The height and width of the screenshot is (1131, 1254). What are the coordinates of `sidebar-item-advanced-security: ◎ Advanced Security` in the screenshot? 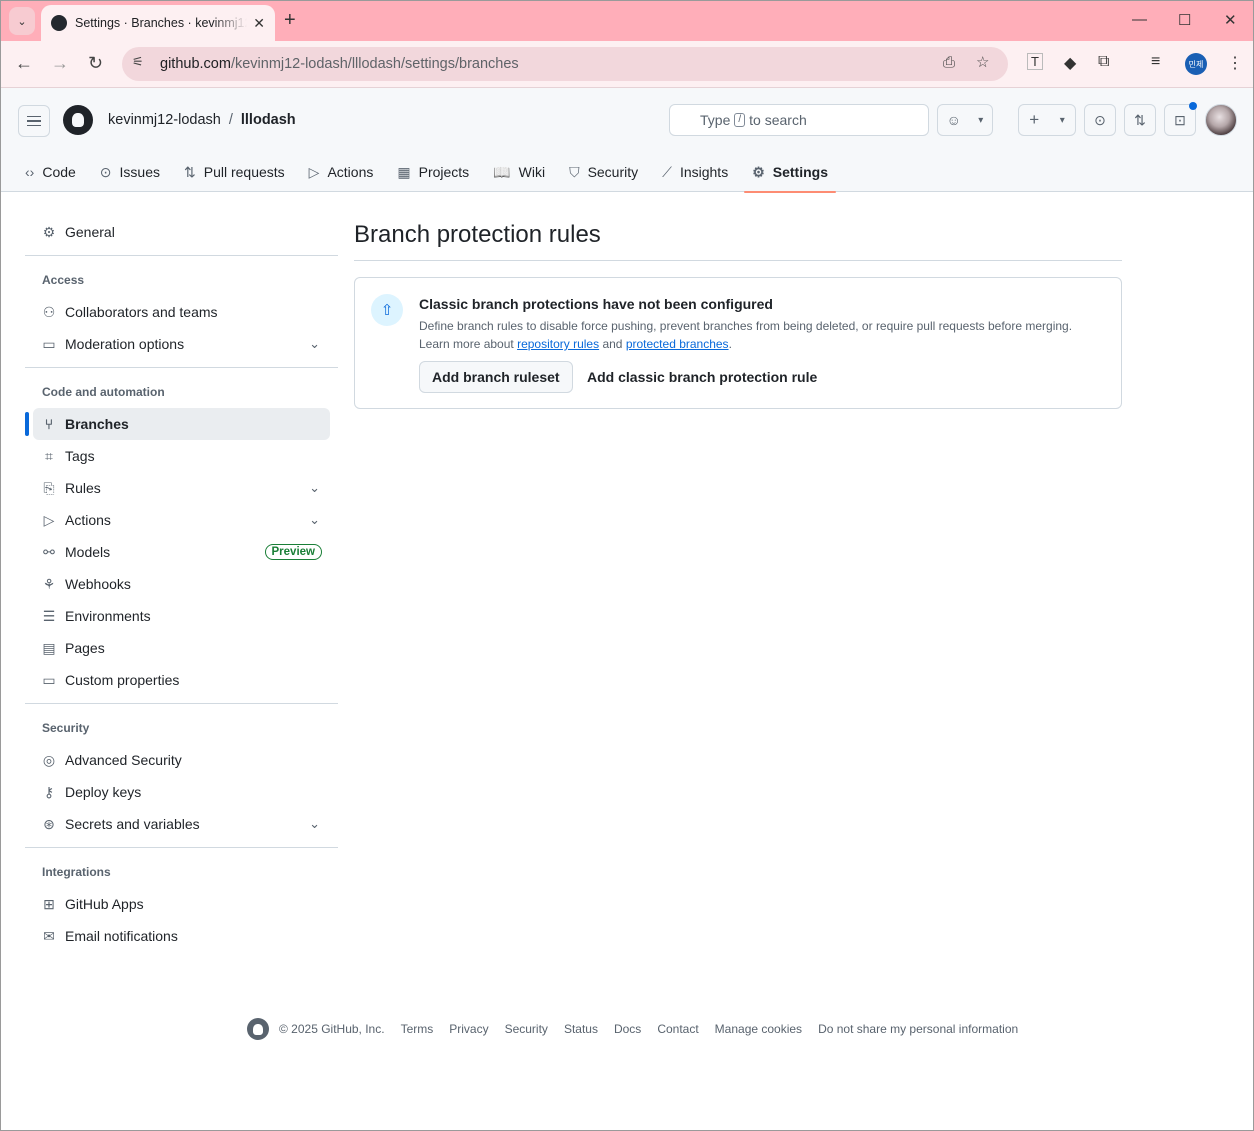 It's located at (181, 760).